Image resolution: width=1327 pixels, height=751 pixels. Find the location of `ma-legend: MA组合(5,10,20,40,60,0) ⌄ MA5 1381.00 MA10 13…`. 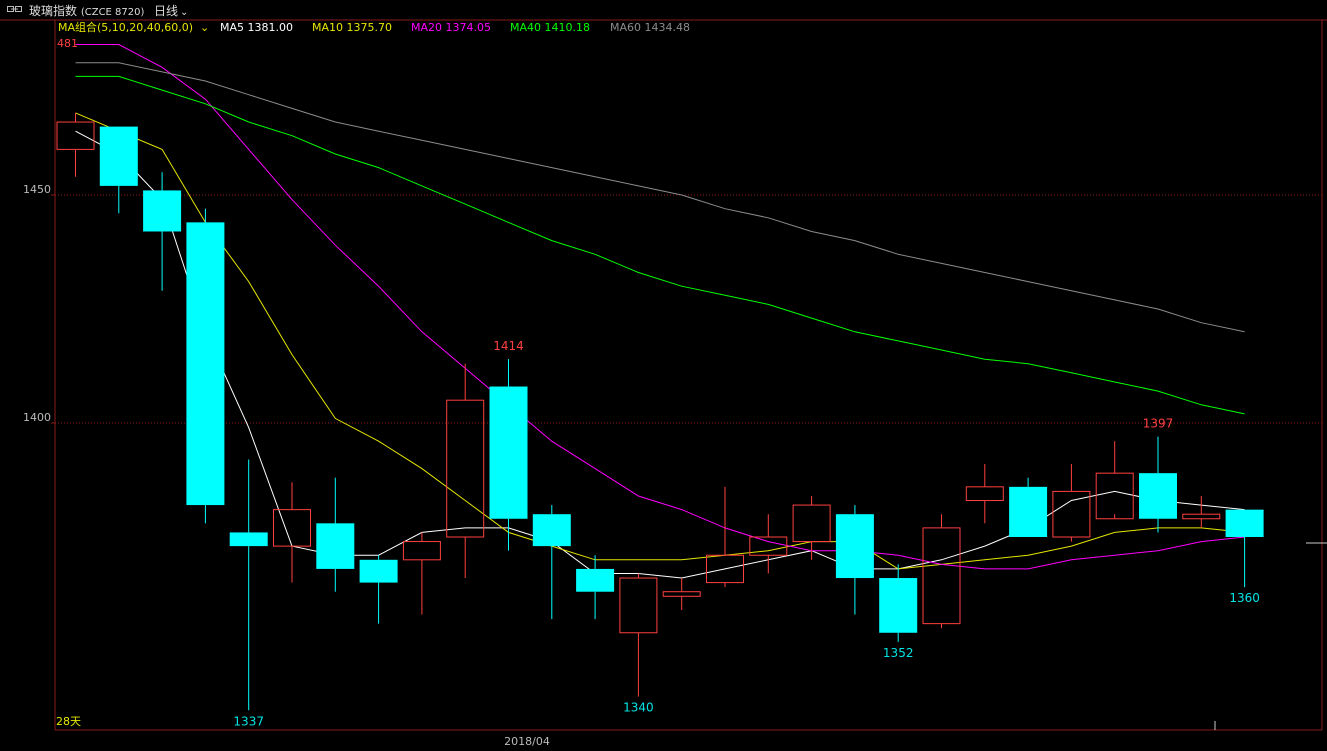

ma-legend: MA组合(5,10,20,40,60,0) ⌄ MA5 1381.00 MA10 13… is located at coordinates (374, 27).